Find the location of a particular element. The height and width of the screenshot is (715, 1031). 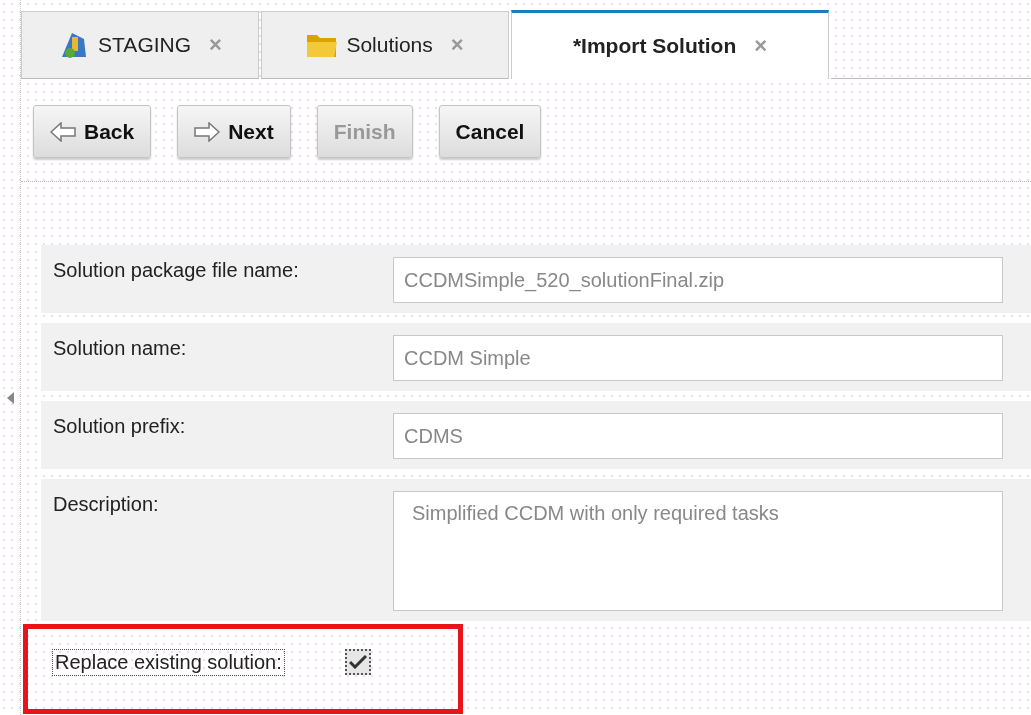

toolbar-button: Next is located at coordinates (234, 131).